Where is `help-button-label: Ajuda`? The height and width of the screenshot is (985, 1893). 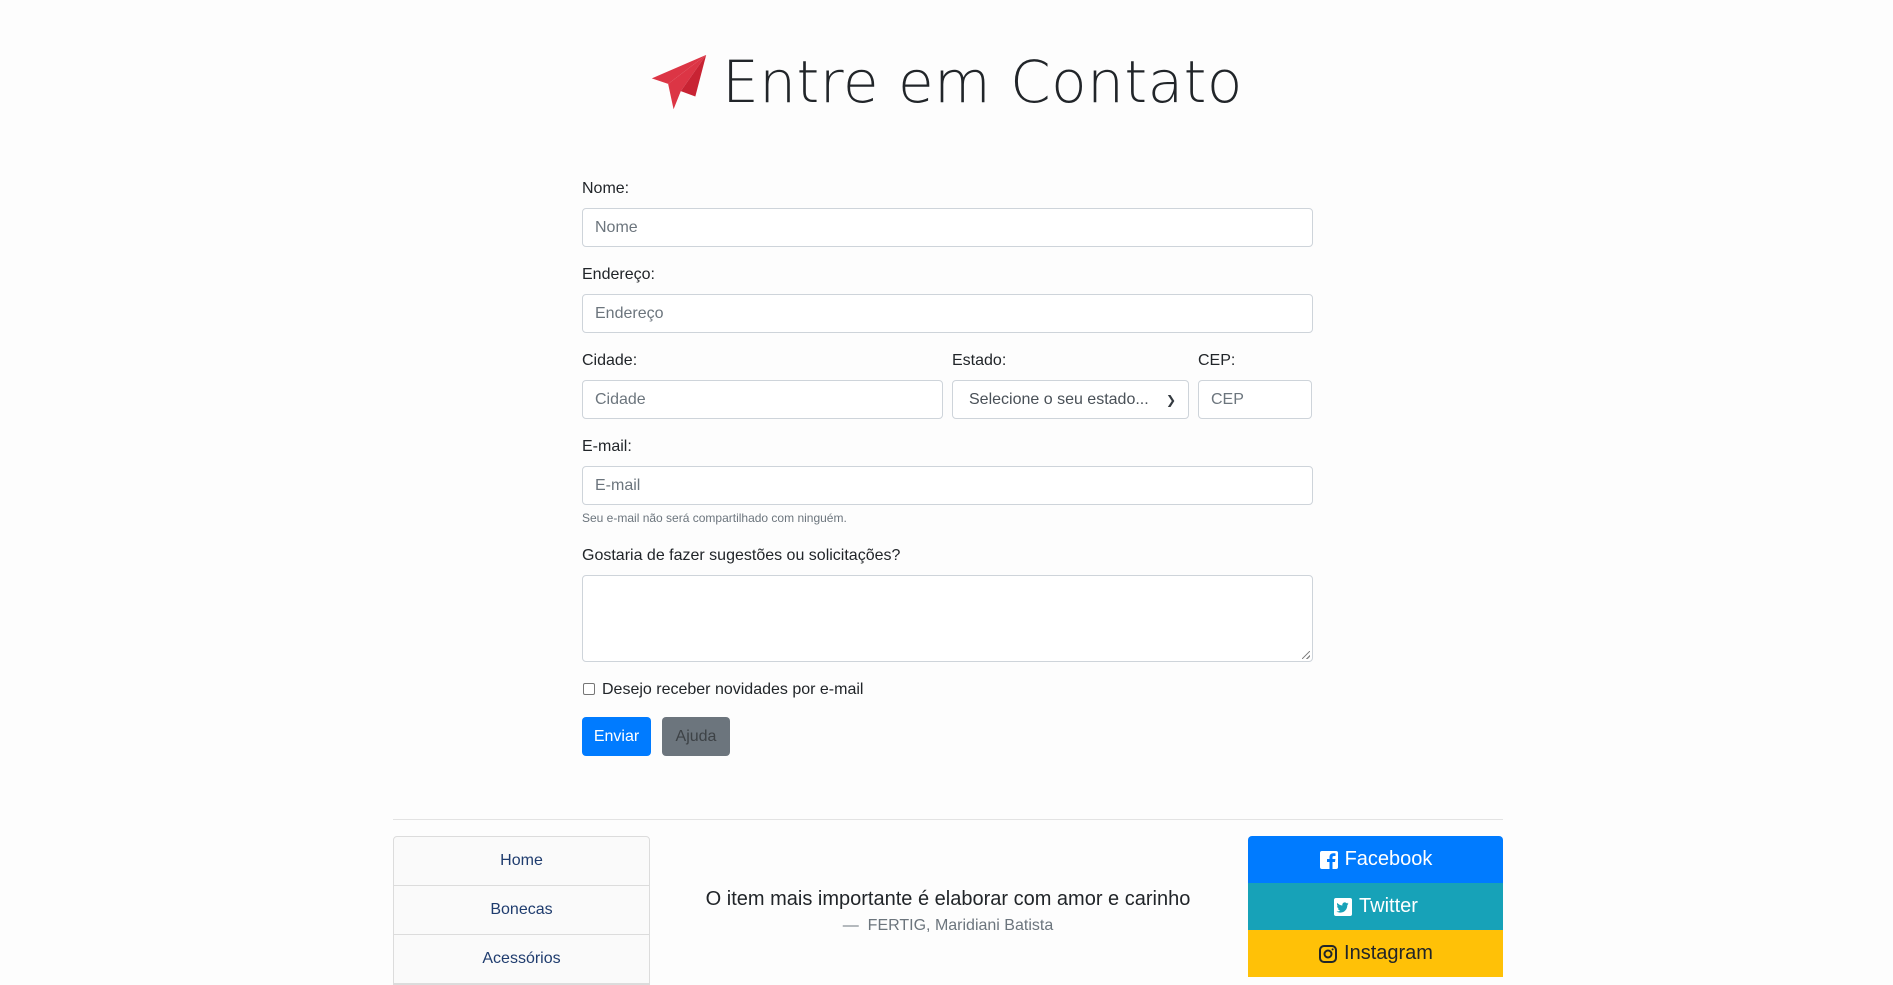 help-button-label: Ajuda is located at coordinates (696, 736).